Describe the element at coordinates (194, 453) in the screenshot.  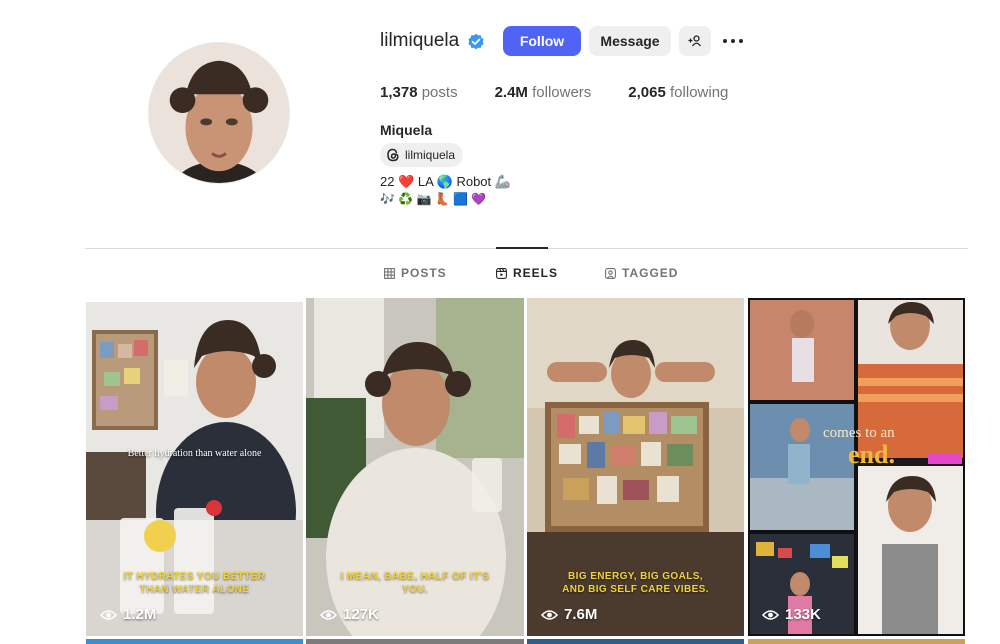
I see `reel-overlay-text: Better hydration than water alone` at that location.